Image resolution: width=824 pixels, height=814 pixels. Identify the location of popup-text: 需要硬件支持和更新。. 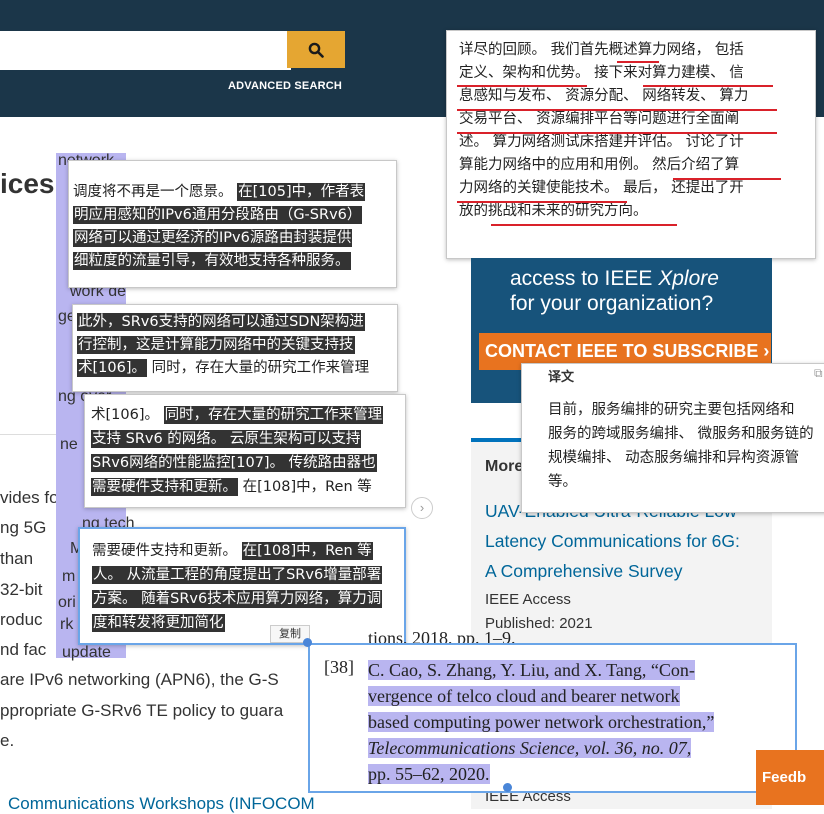
(164, 551).